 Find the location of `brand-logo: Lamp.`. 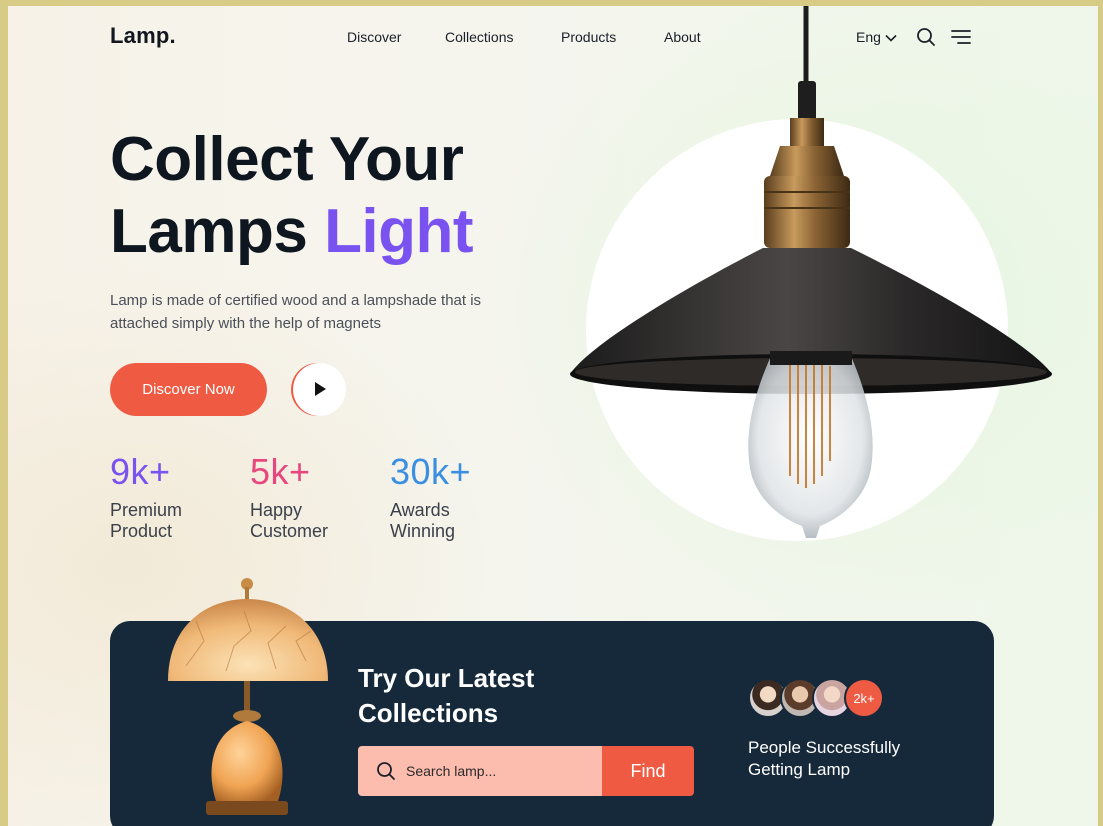

brand-logo: Lamp. is located at coordinates (143, 36).